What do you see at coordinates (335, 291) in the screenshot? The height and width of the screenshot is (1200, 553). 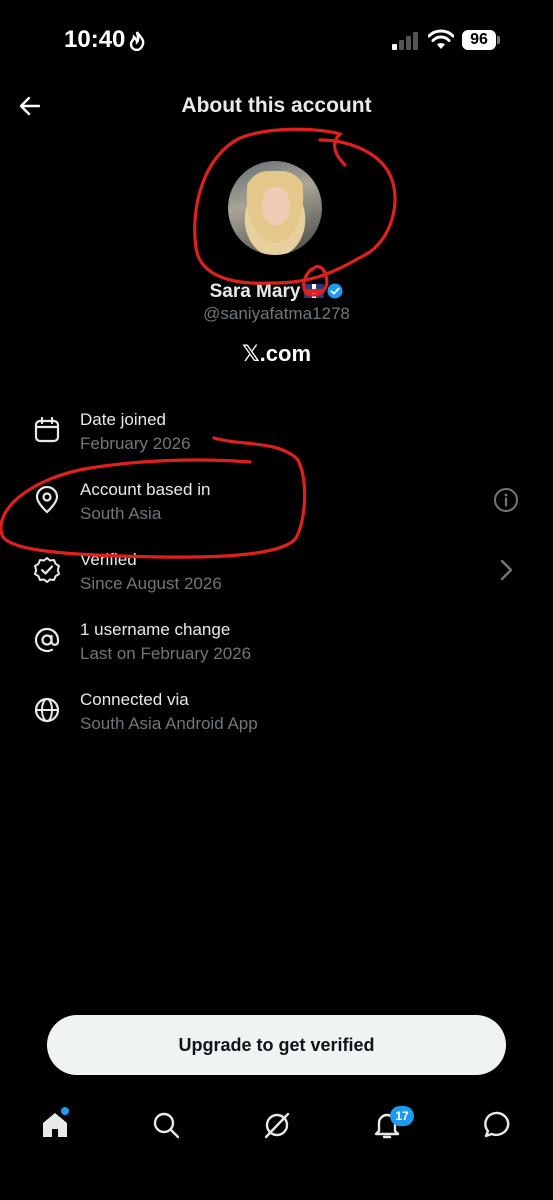 I see `verified-badge-icon` at bounding box center [335, 291].